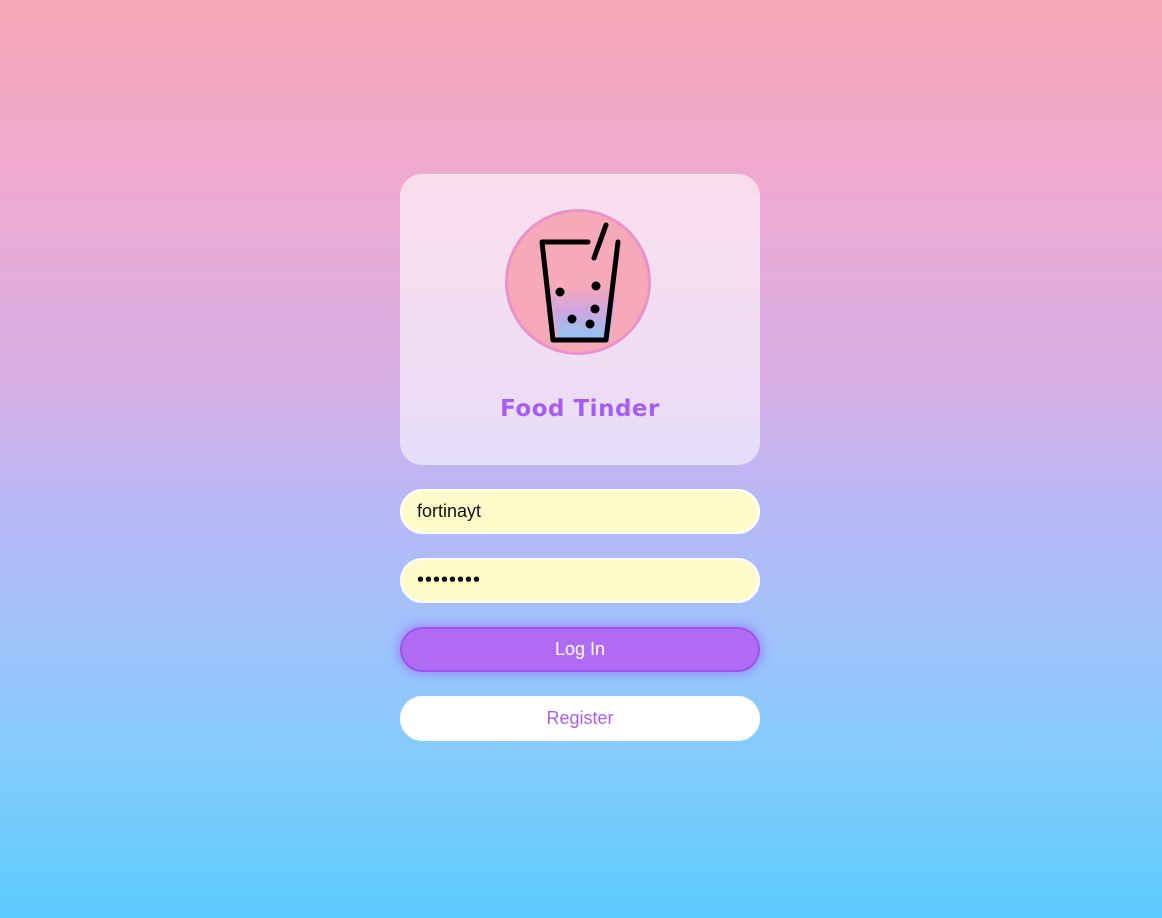  I want to click on logo-badge, so click(578, 282).